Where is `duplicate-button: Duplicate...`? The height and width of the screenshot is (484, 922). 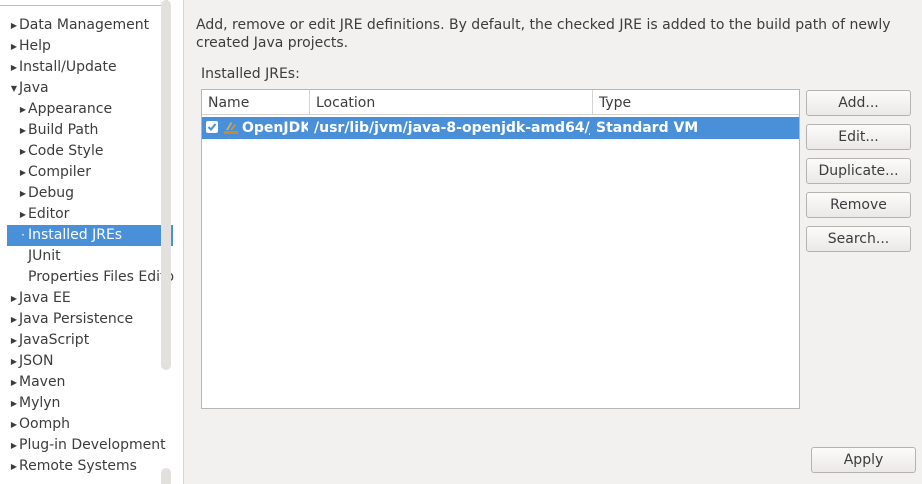 duplicate-button: Duplicate... is located at coordinates (858, 171).